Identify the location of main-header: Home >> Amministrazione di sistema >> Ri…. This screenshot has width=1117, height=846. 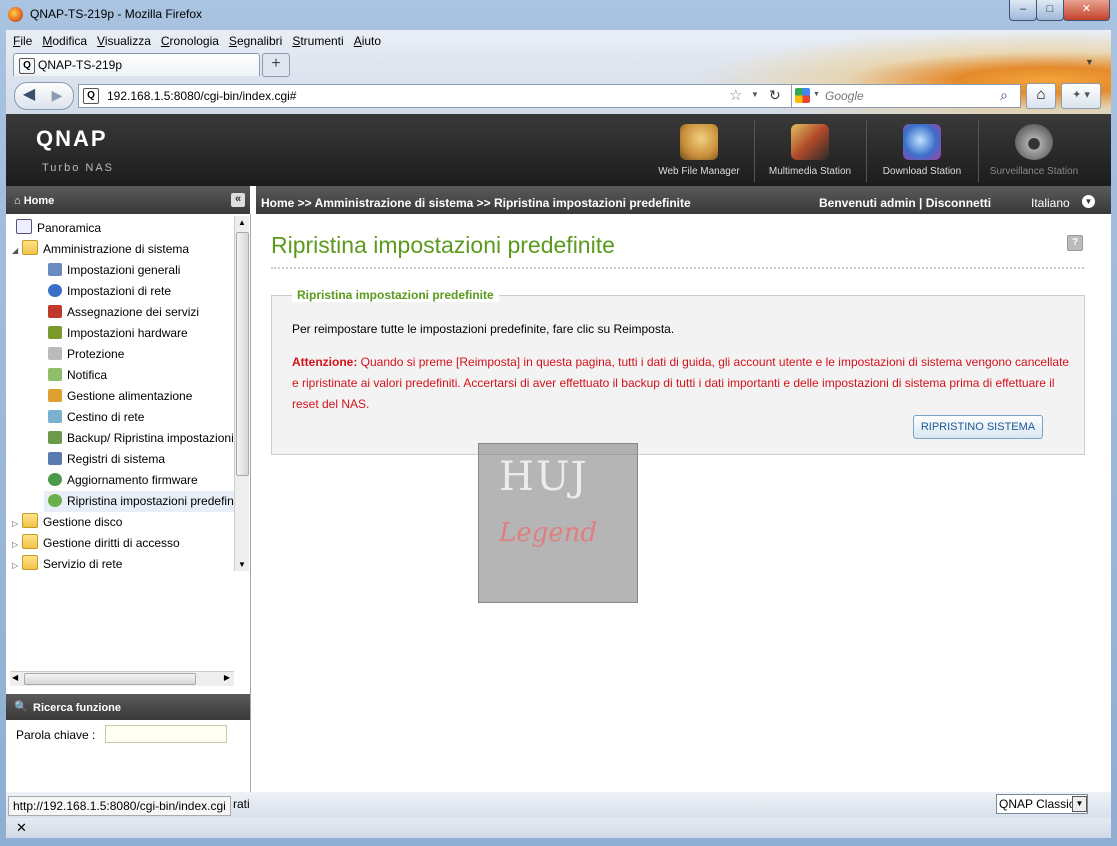
(683, 200).